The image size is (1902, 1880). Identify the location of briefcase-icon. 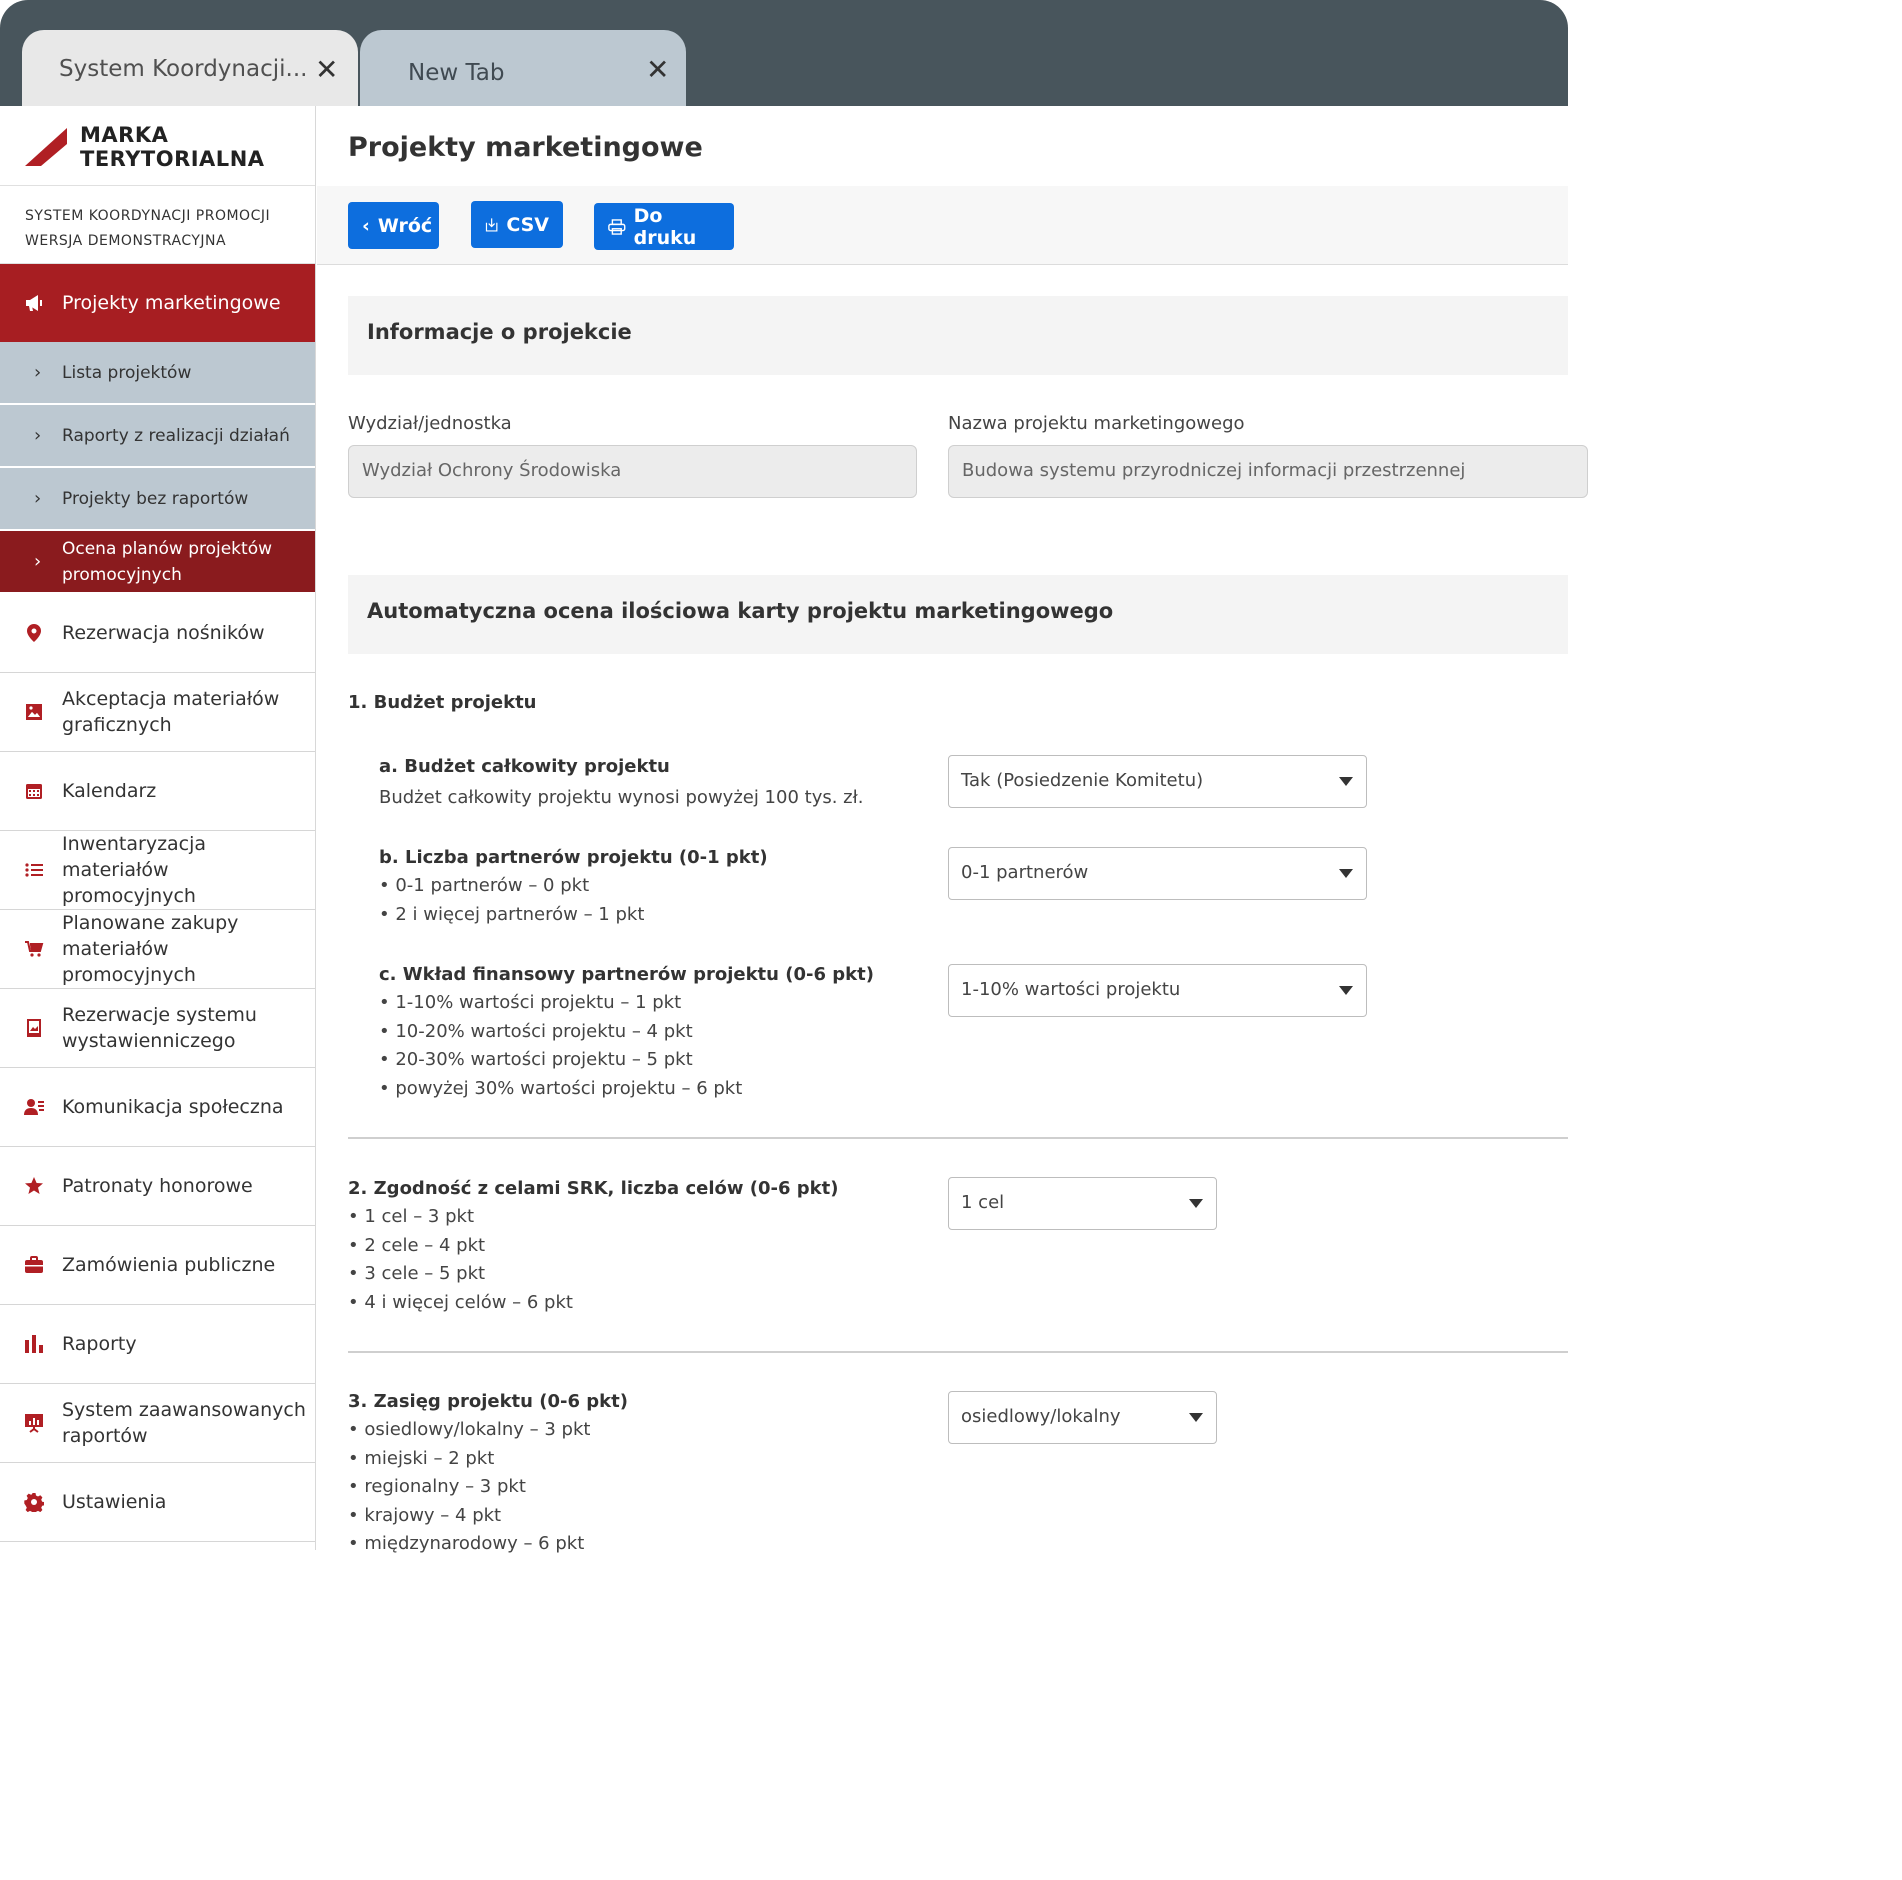
(34, 1264).